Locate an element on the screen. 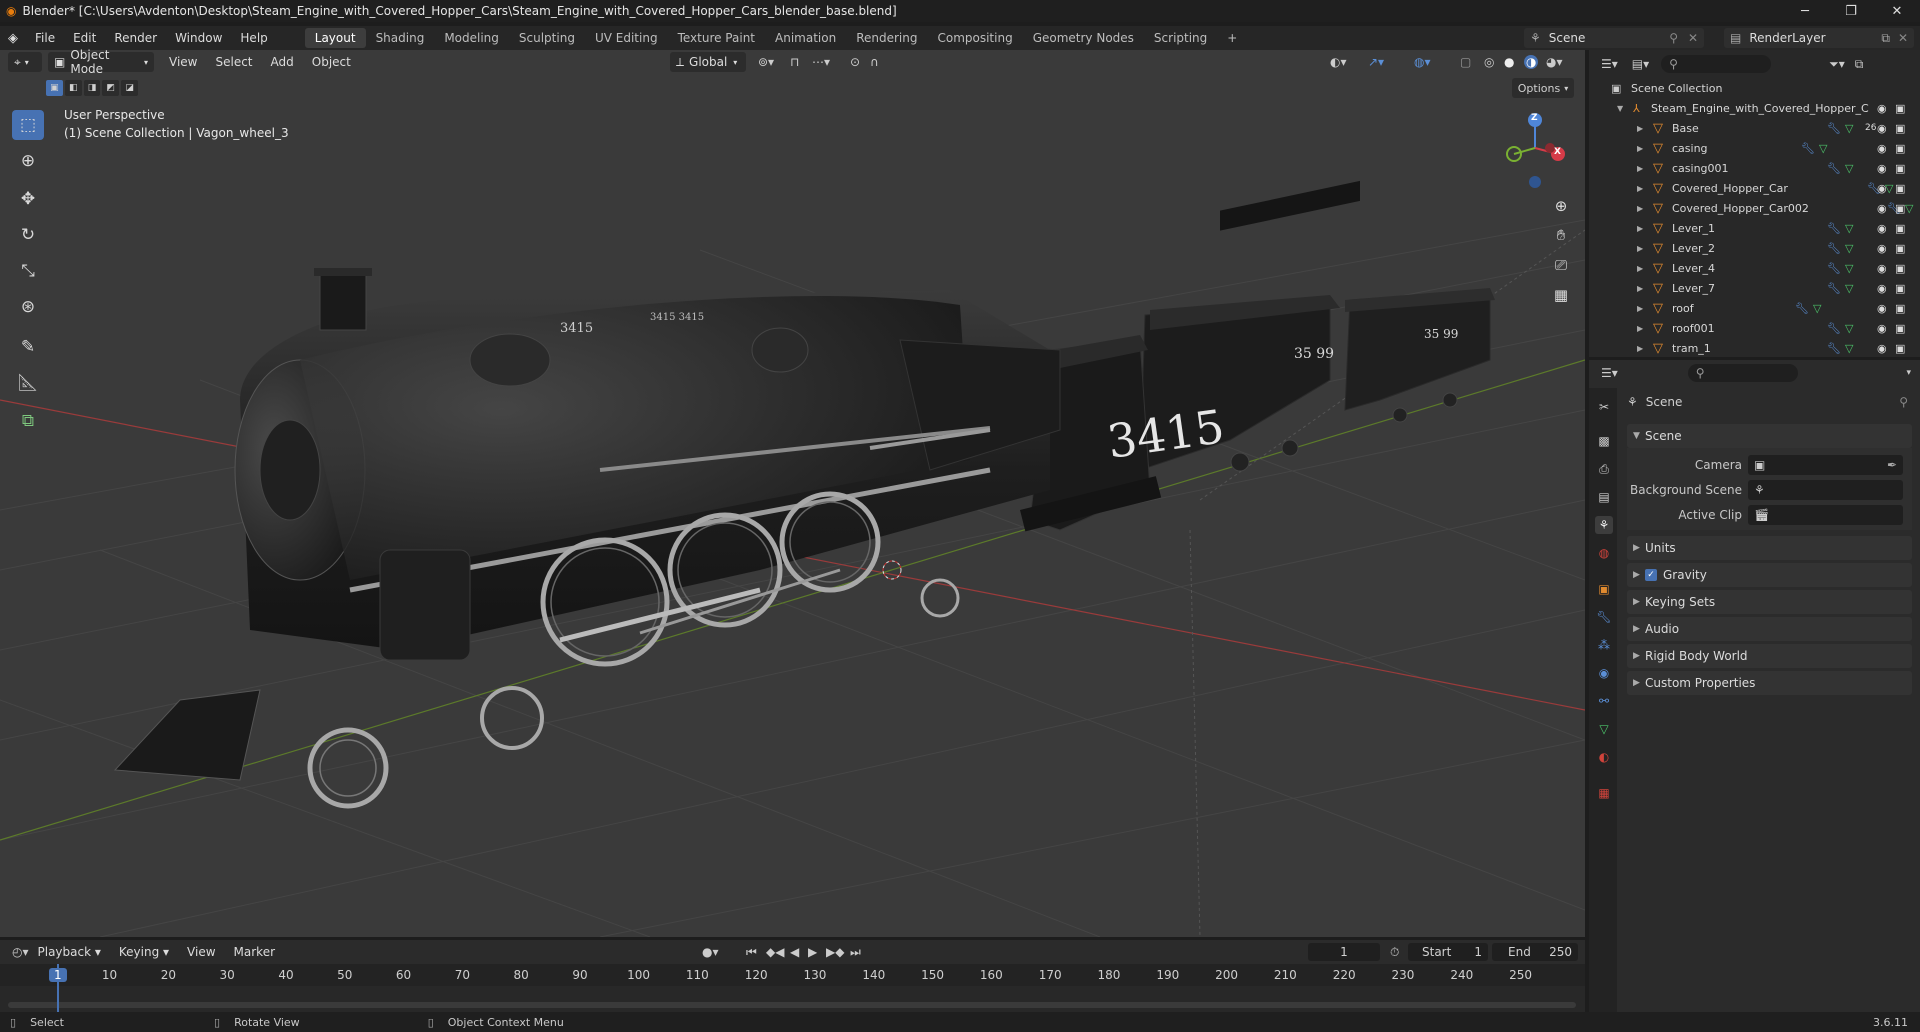 The height and width of the screenshot is (1032, 1920). perspective-toggle-button: ▦ is located at coordinates (1561, 295).